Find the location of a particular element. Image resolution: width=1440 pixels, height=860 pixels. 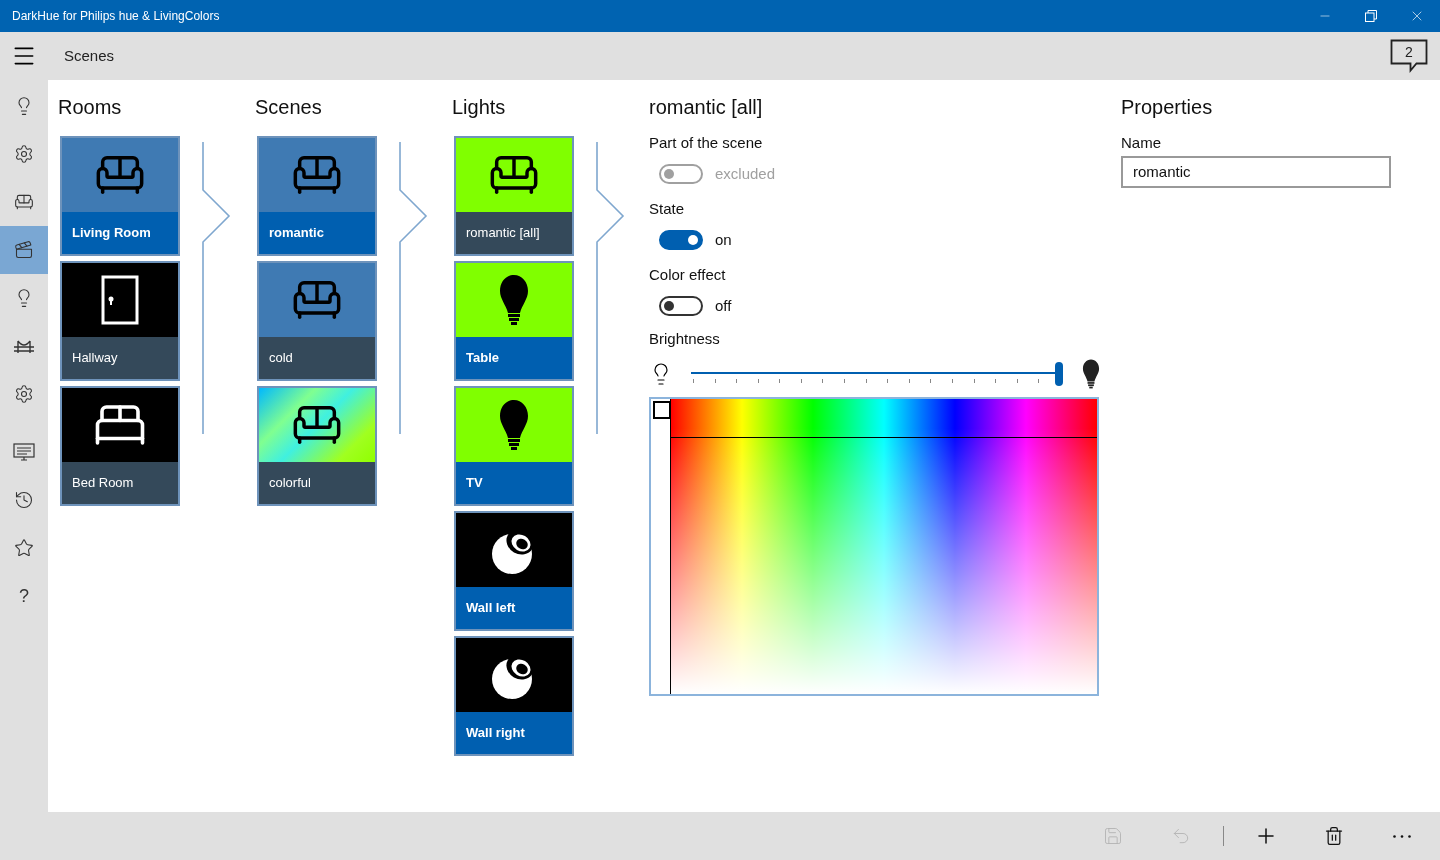

detail-title: romantic [all] is located at coordinates (706, 107).